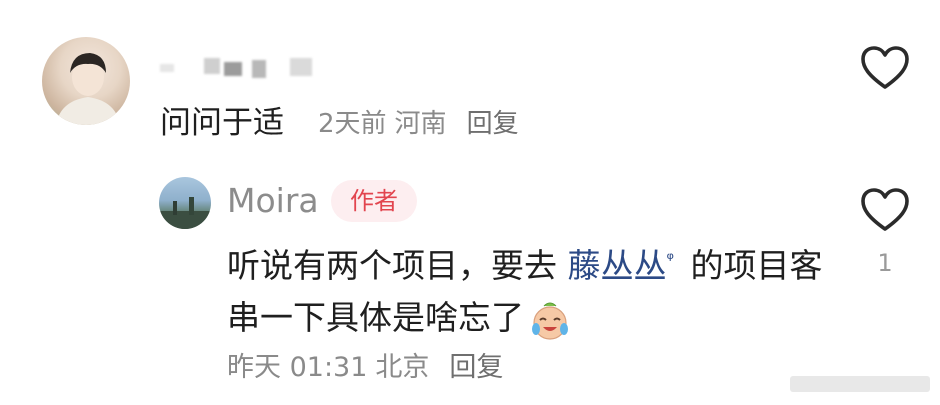 The image size is (940, 405). I want to click on reply-like-count: 1, so click(885, 263).